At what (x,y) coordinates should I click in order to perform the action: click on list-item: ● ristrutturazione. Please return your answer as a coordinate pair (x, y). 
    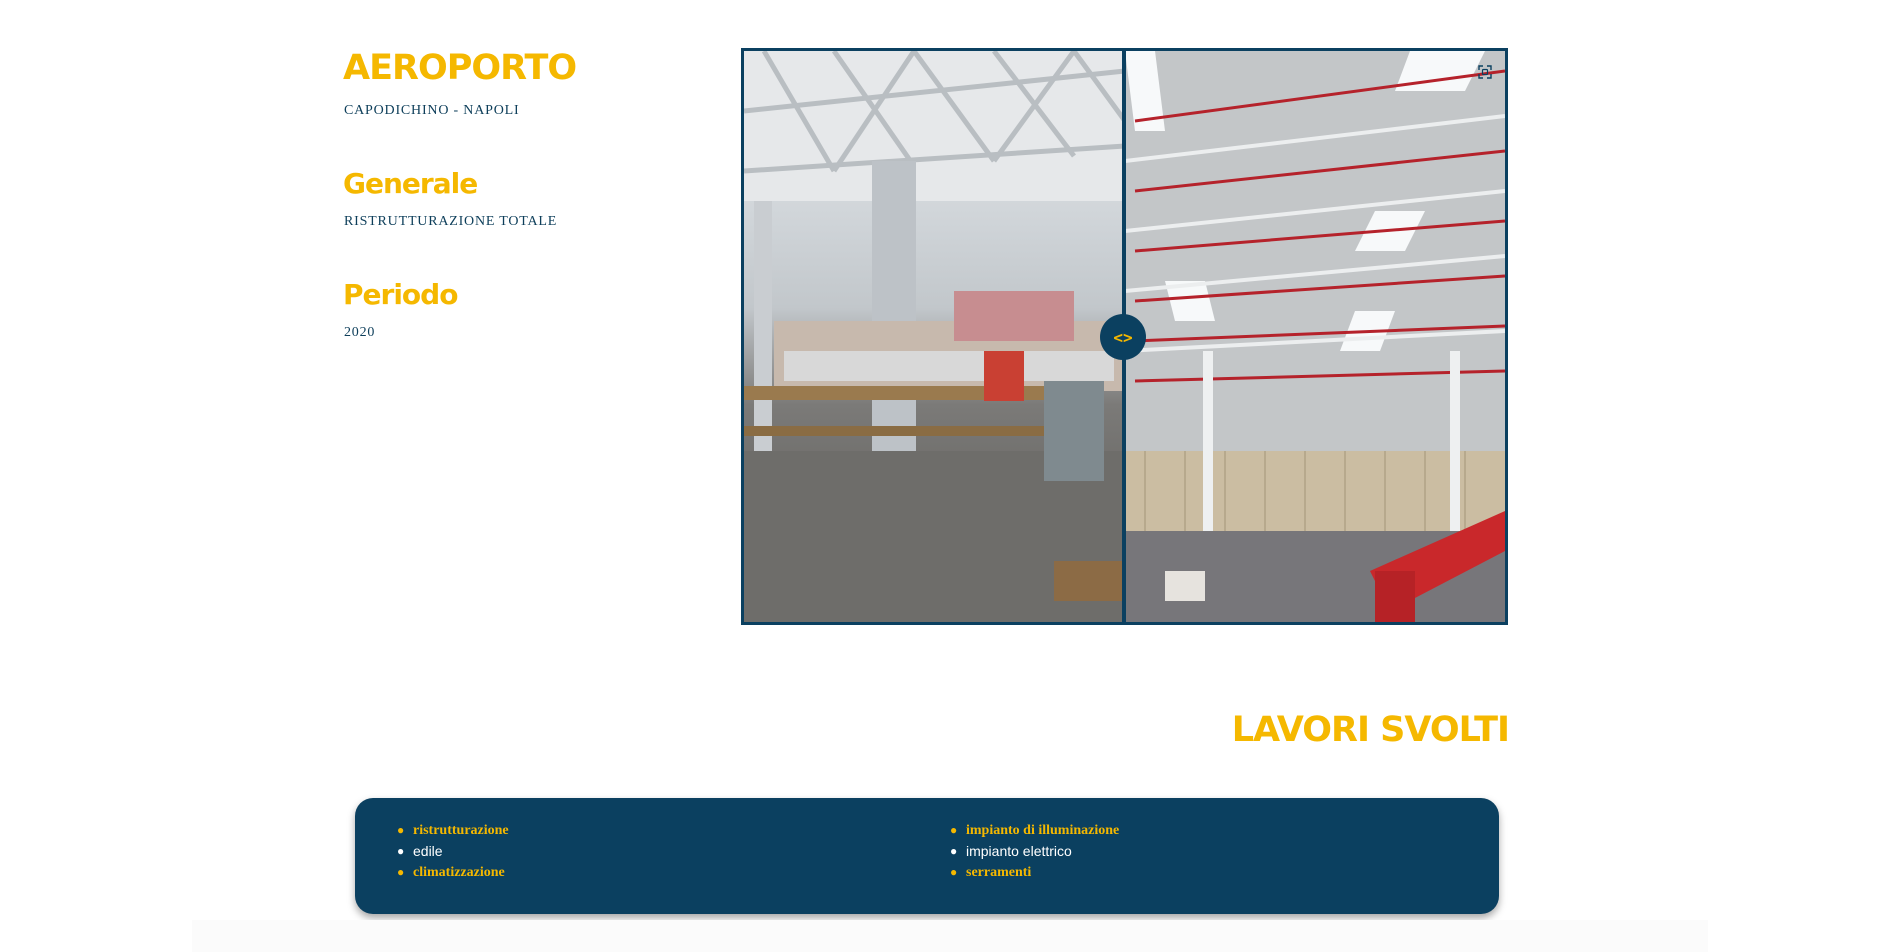
    Looking at the image, I should click on (453, 830).